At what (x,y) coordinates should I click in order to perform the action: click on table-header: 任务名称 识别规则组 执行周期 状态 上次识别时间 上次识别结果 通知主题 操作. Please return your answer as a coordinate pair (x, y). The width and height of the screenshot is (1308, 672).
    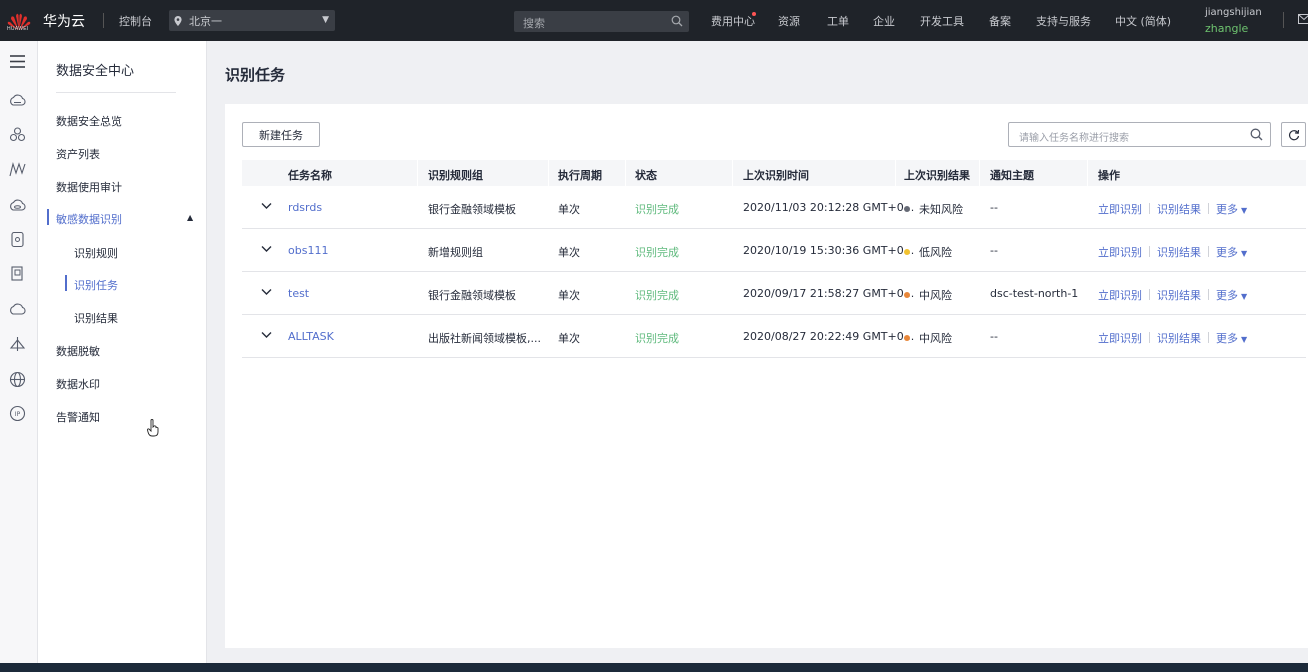
    Looking at the image, I should click on (774, 173).